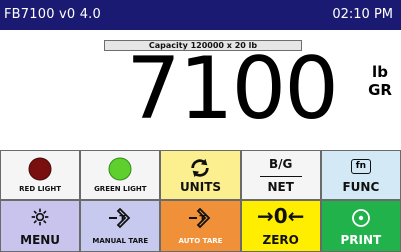  What do you see at coordinates (361, 240) in the screenshot?
I see `print-label: PRINT` at bounding box center [361, 240].